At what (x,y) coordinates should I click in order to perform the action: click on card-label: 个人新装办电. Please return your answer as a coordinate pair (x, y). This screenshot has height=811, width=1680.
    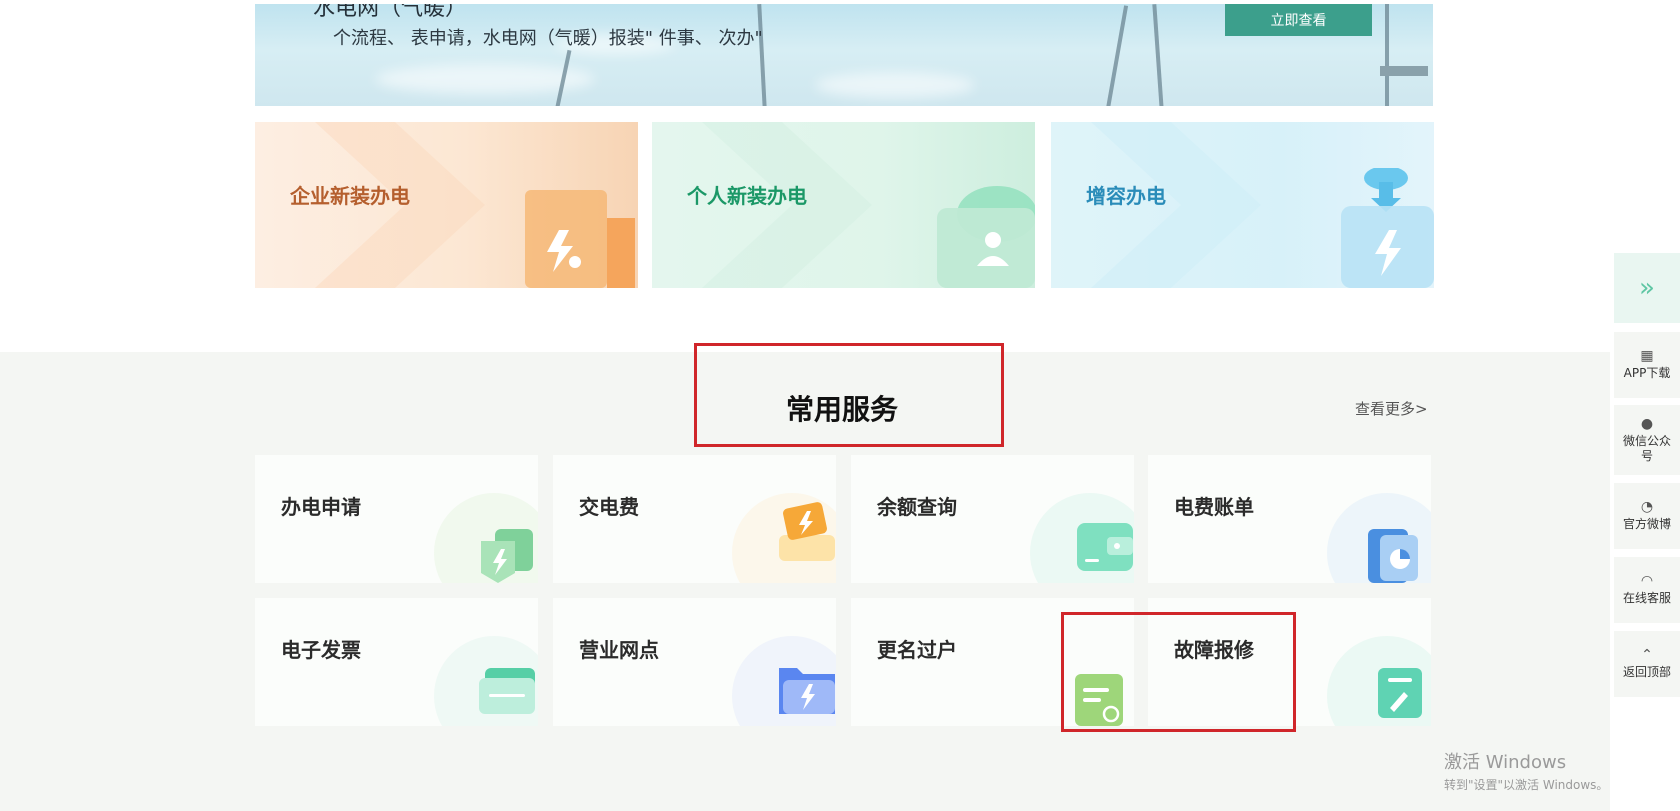
    Looking at the image, I should click on (747, 196).